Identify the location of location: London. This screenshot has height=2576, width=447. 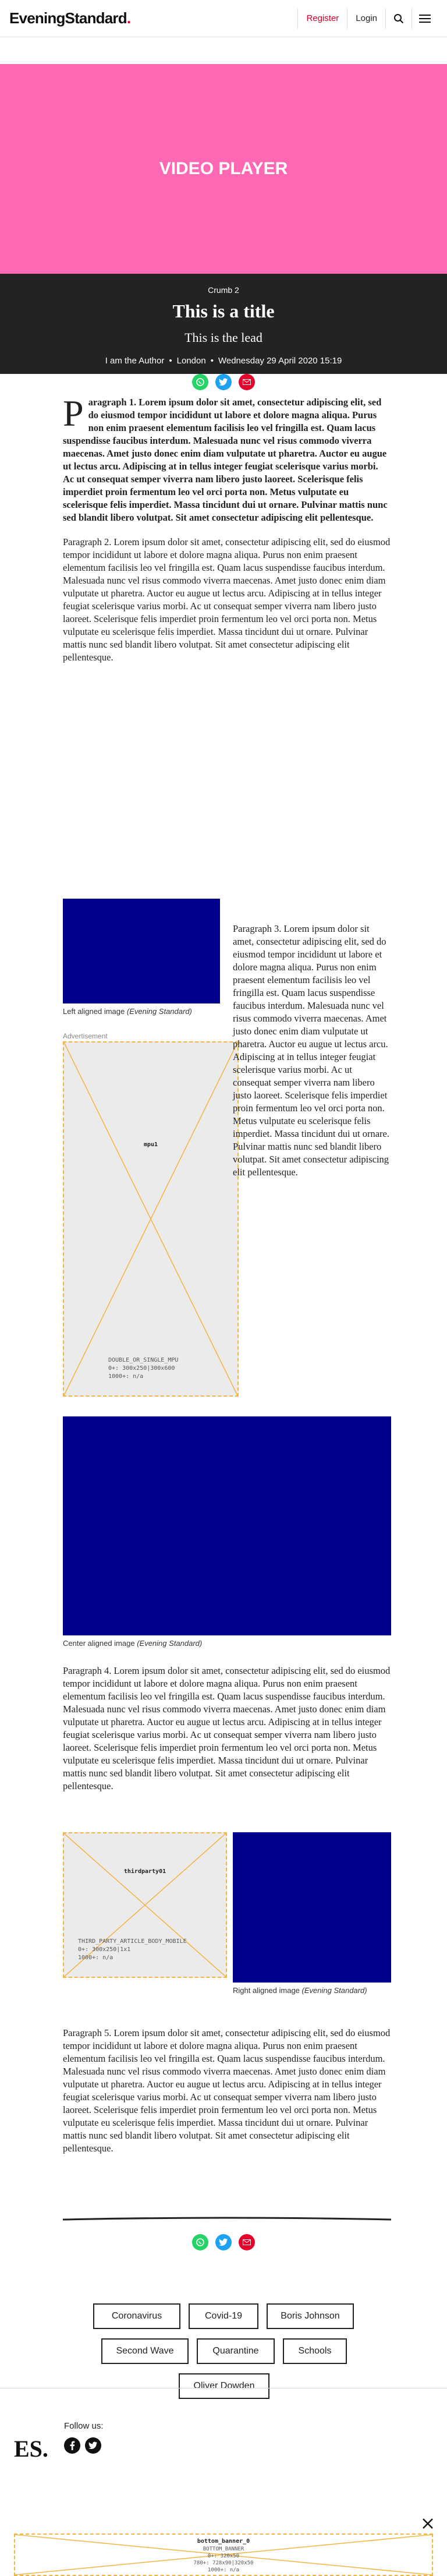
(191, 361).